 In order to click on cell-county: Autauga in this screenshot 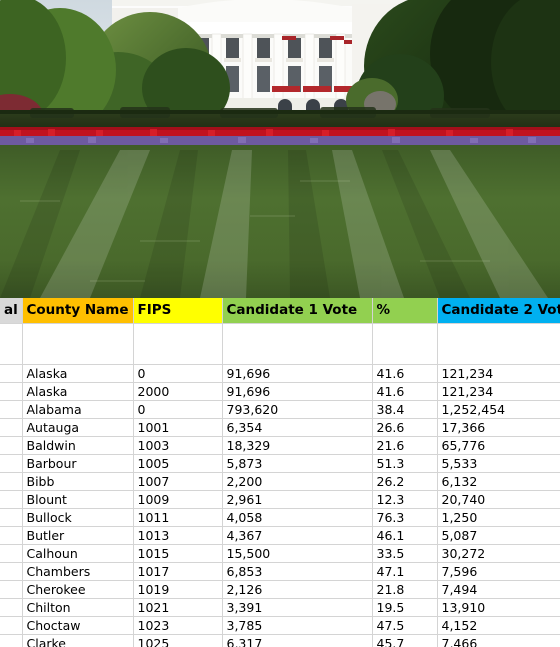, I will do `click(78, 427)`.